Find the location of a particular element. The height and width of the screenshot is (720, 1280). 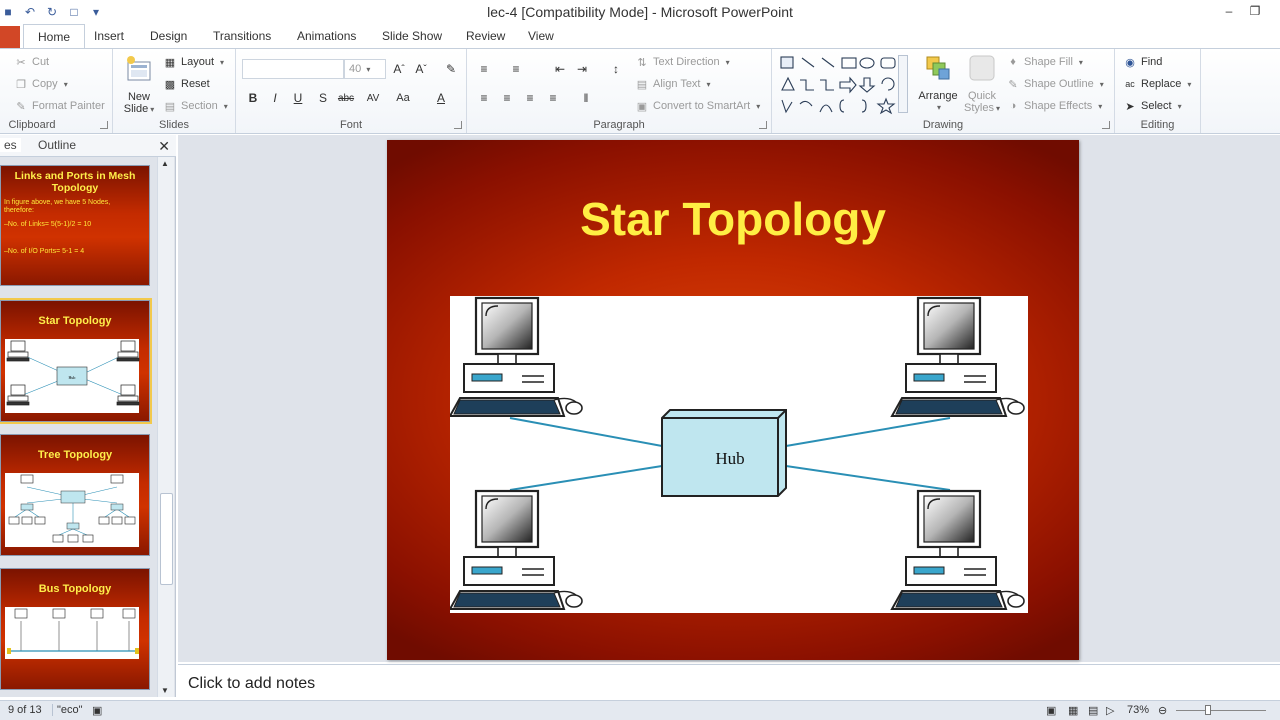

normal-view-icon: ▣ is located at coordinates (1051, 710).